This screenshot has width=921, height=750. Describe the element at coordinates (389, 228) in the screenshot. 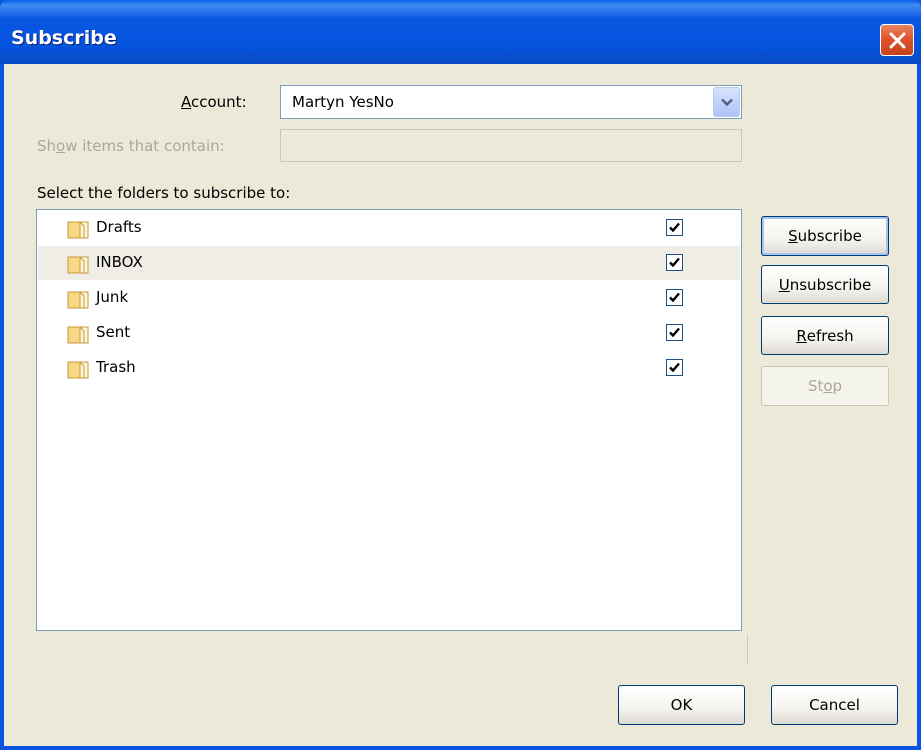

I see `list-item: Drafts` at that location.